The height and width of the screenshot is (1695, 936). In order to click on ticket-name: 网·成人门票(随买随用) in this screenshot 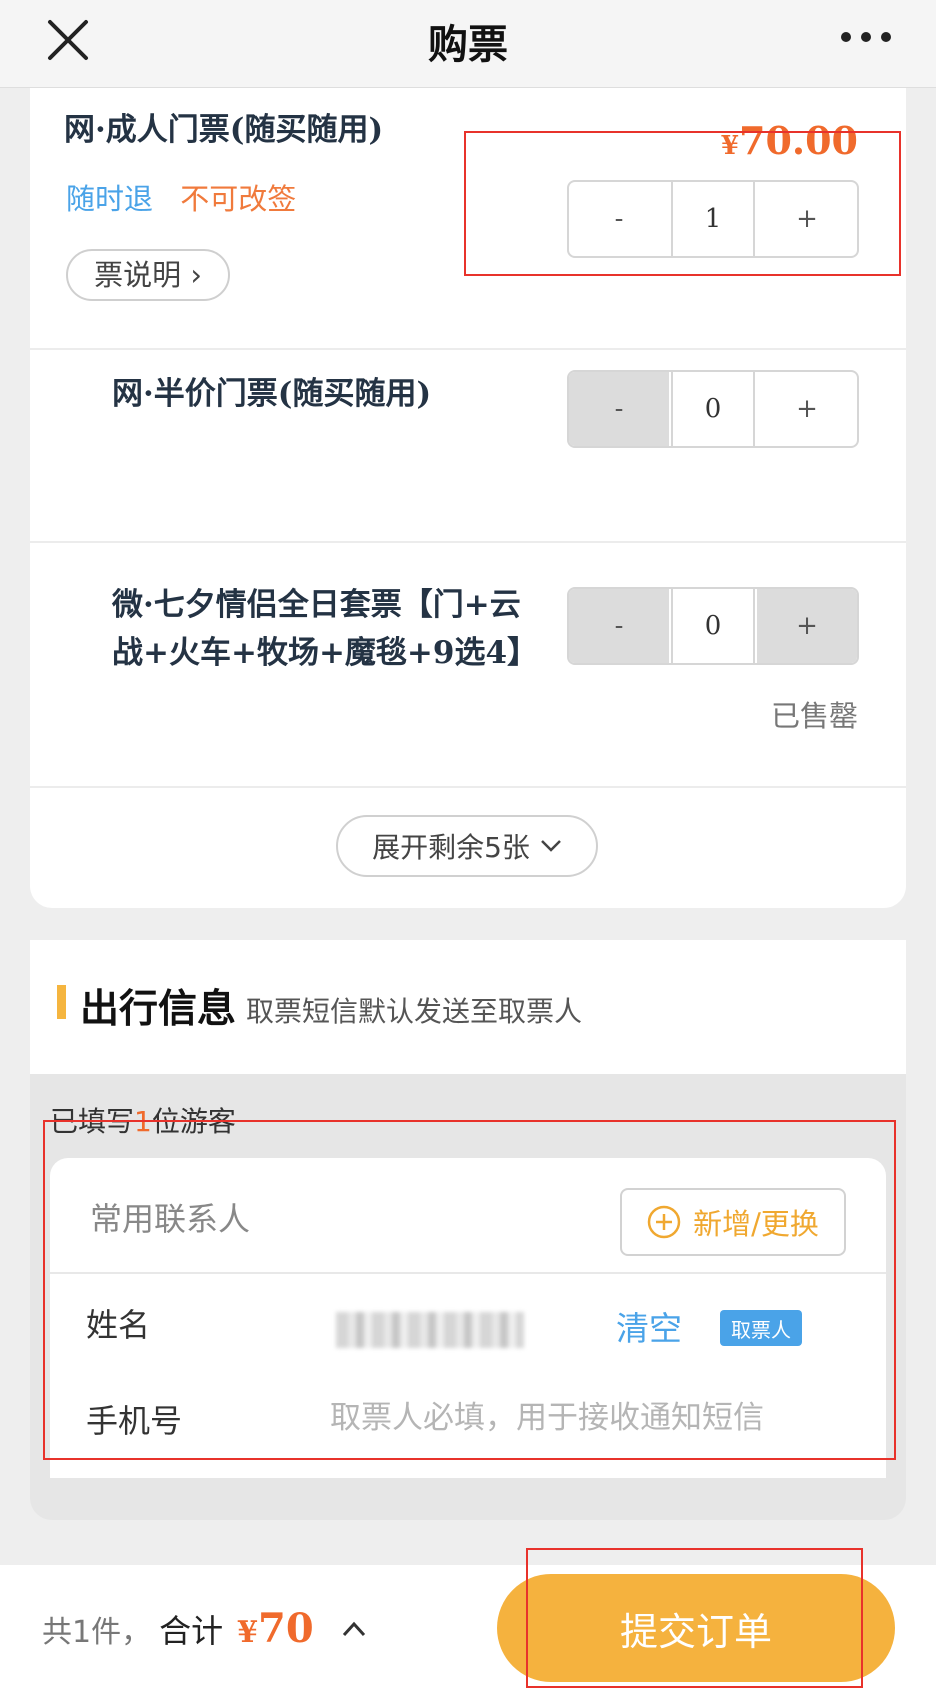, I will do `click(224, 130)`.